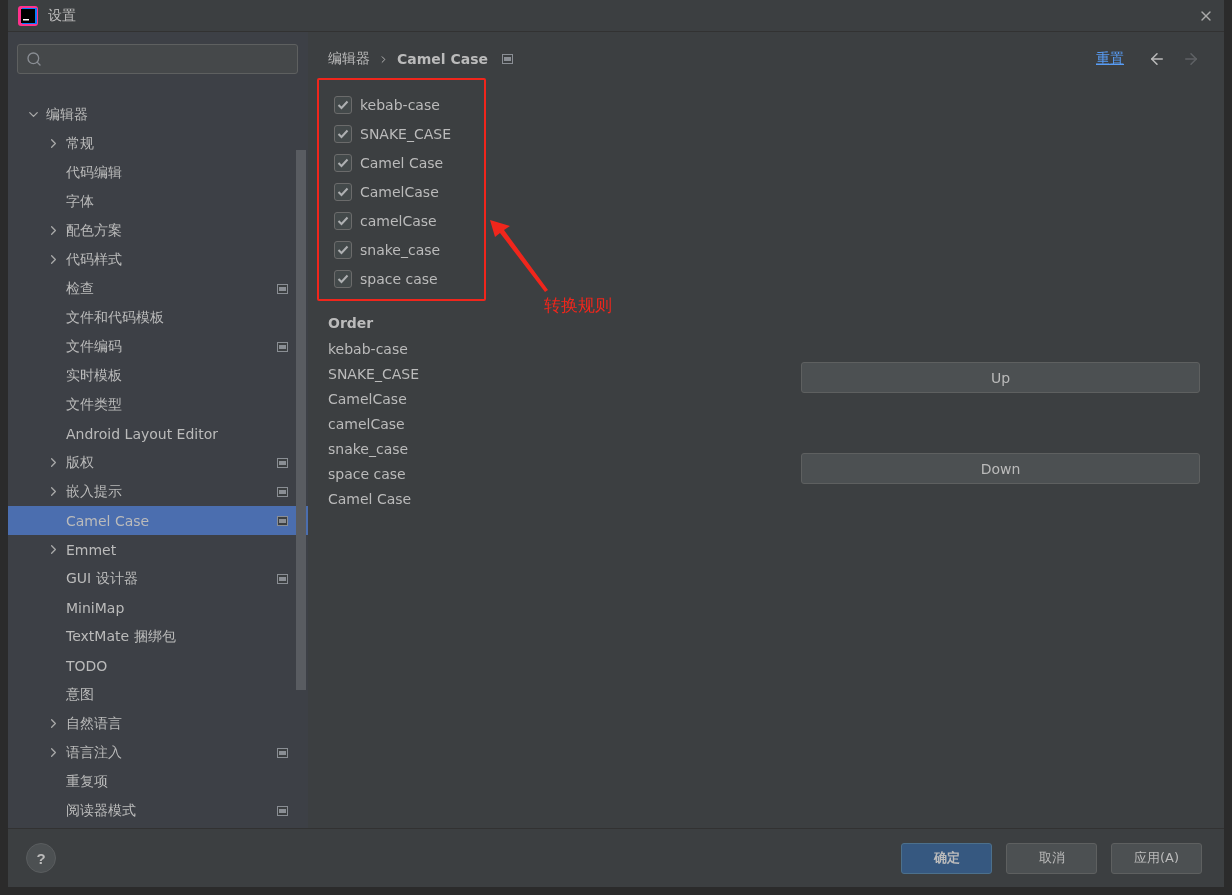  I want to click on sidebar-item: 检查, so click(158, 288).